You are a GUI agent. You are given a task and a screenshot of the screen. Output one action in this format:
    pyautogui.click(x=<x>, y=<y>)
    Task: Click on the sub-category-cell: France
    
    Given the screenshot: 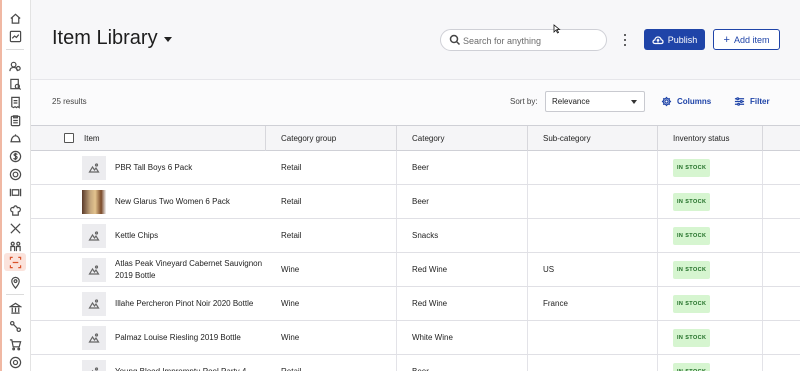 What is the action you would take?
    pyautogui.click(x=593, y=303)
    